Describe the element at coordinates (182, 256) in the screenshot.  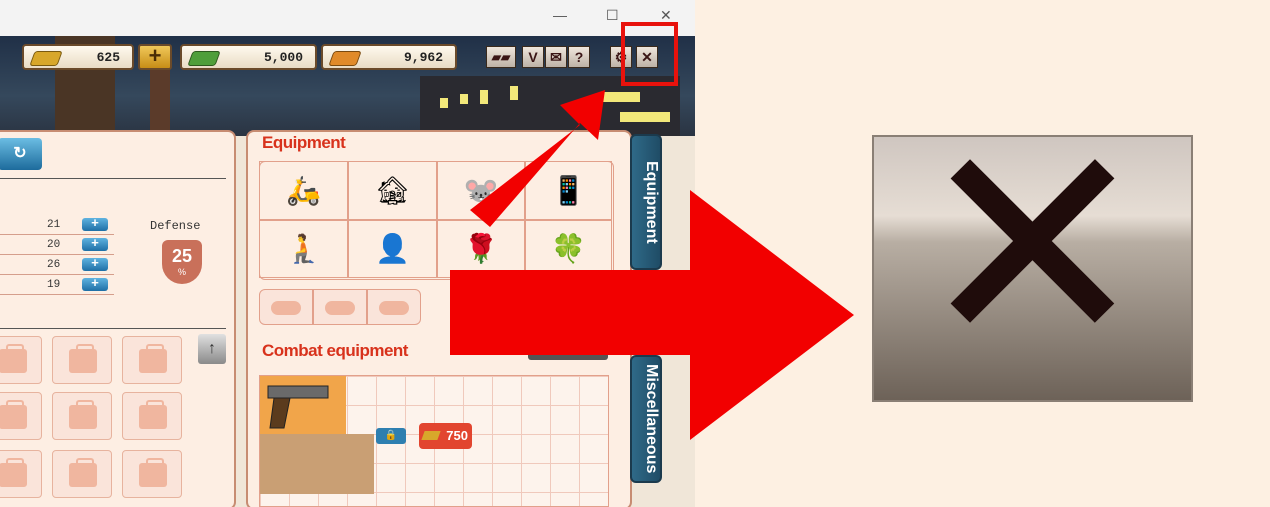
I see `defense-value: 25` at that location.